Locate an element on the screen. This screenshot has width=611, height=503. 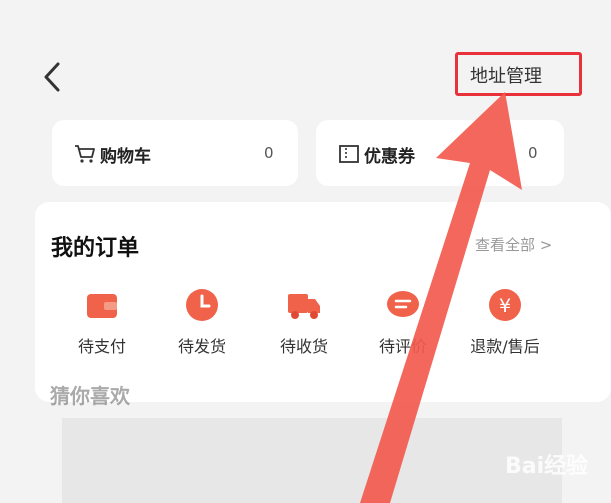
status-label: 待评价 is located at coordinates (402, 346).